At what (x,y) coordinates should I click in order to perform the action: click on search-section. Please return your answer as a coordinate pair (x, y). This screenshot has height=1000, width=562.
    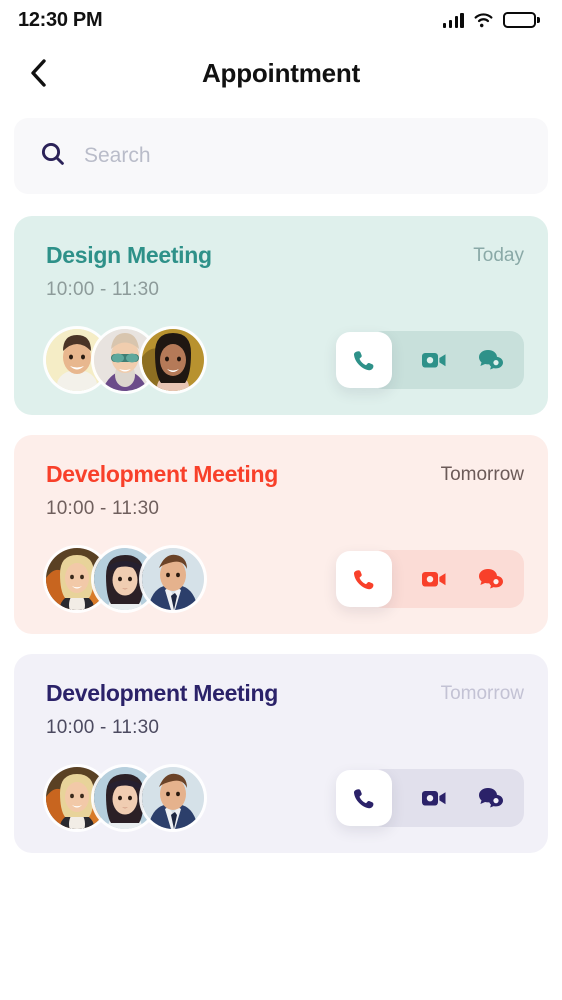
    Looking at the image, I should click on (281, 150).